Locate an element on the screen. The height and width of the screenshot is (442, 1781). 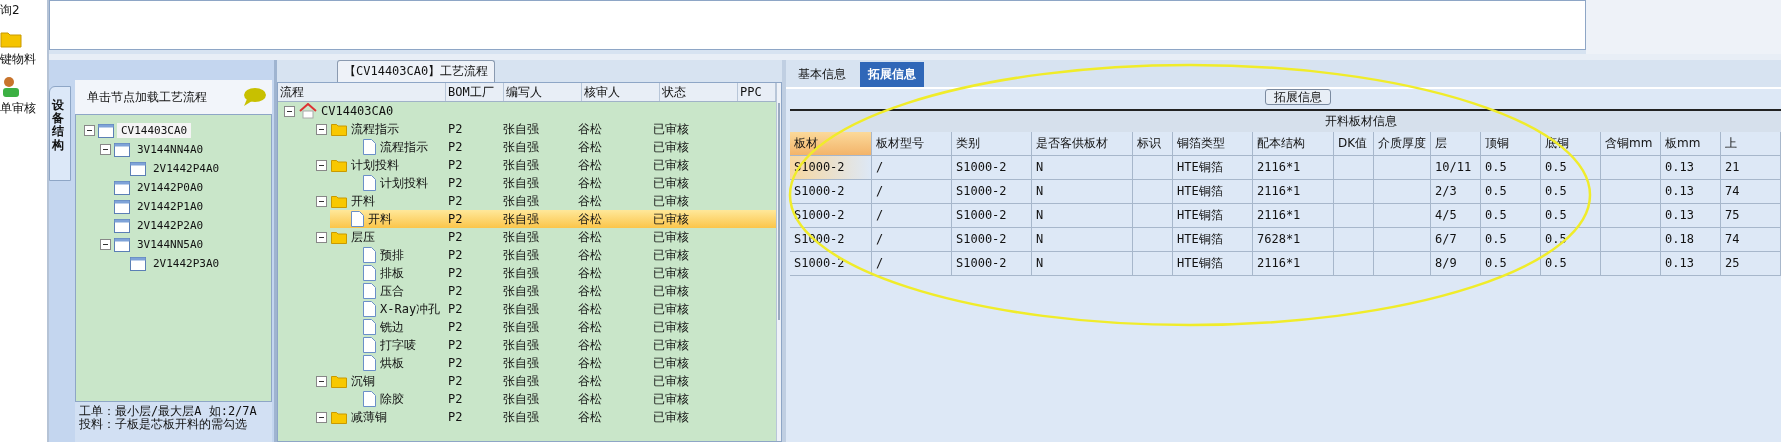
process-row: 除胶 P2 张自强 谷松 已审核 is located at coordinates (527, 399).